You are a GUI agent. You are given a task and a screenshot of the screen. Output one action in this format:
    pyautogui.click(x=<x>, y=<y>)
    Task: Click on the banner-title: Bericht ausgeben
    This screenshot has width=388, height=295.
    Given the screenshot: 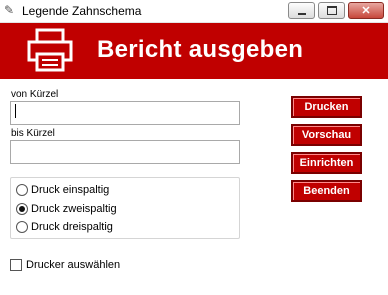 What is the action you would take?
    pyautogui.click(x=200, y=49)
    